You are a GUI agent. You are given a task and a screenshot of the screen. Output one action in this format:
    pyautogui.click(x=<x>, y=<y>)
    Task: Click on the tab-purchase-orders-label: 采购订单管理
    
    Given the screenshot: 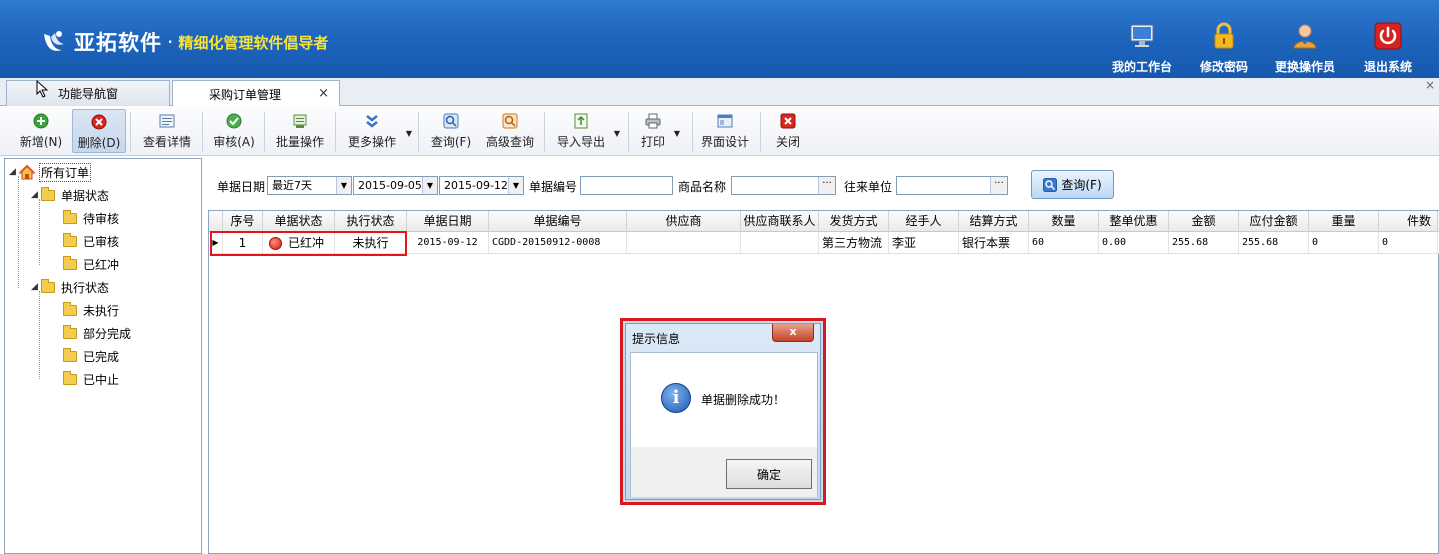 What is the action you would take?
    pyautogui.click(x=245, y=94)
    